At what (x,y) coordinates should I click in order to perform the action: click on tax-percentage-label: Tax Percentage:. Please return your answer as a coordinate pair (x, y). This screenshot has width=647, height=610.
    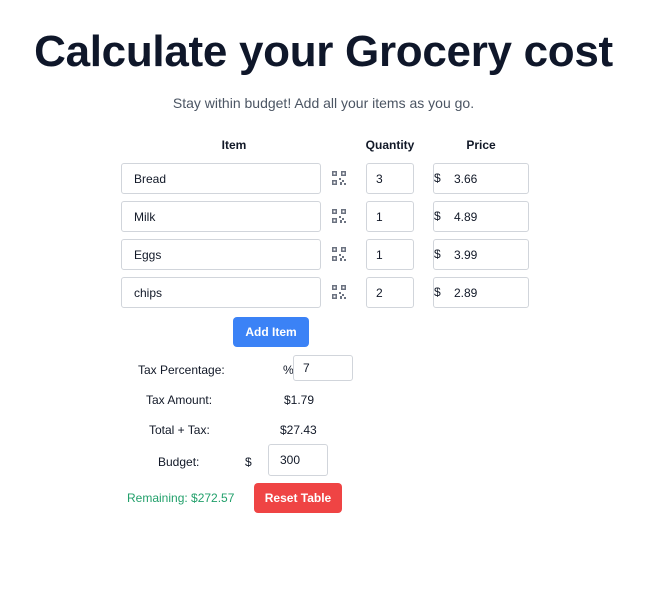
    Looking at the image, I should click on (181, 370).